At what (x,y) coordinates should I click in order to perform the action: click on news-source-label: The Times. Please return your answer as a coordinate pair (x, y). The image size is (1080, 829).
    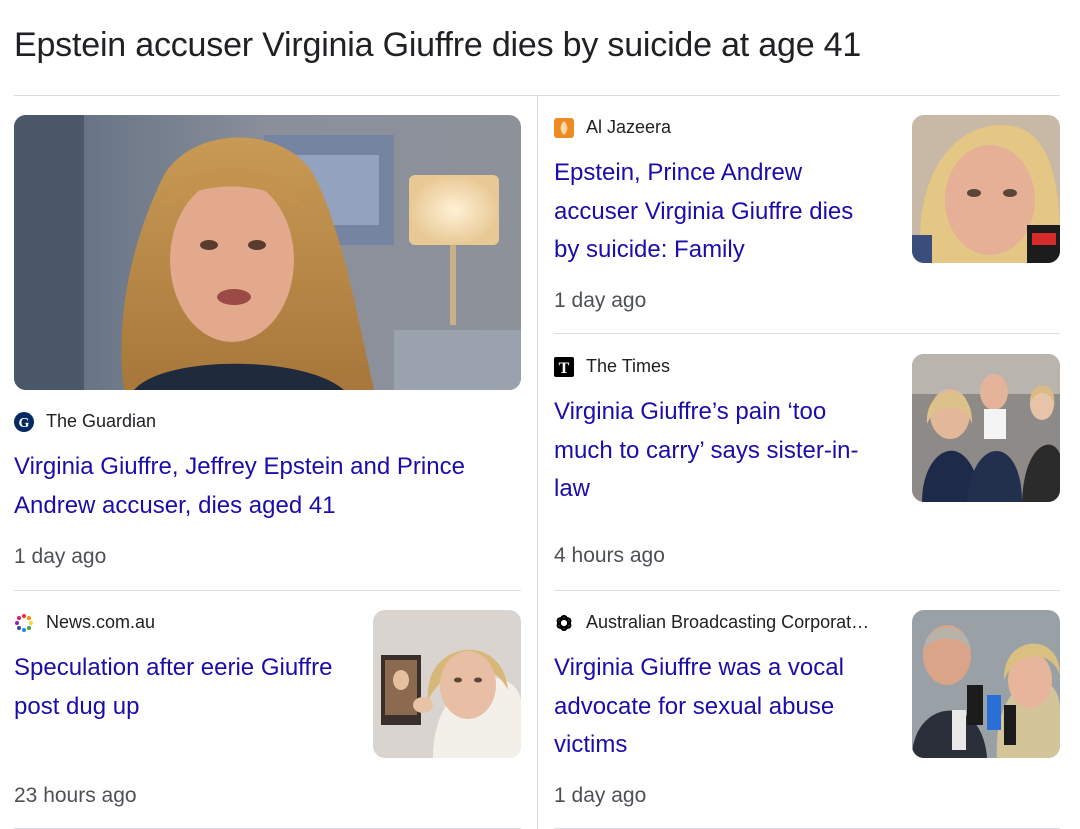
    Looking at the image, I should click on (628, 366).